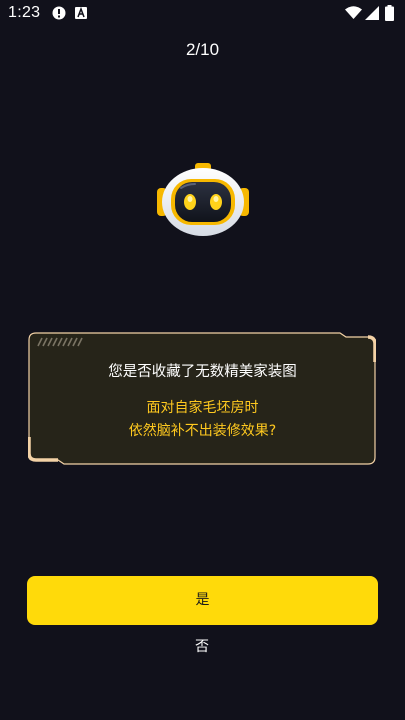  What do you see at coordinates (59, 13) in the screenshot?
I see `alert-icon` at bounding box center [59, 13].